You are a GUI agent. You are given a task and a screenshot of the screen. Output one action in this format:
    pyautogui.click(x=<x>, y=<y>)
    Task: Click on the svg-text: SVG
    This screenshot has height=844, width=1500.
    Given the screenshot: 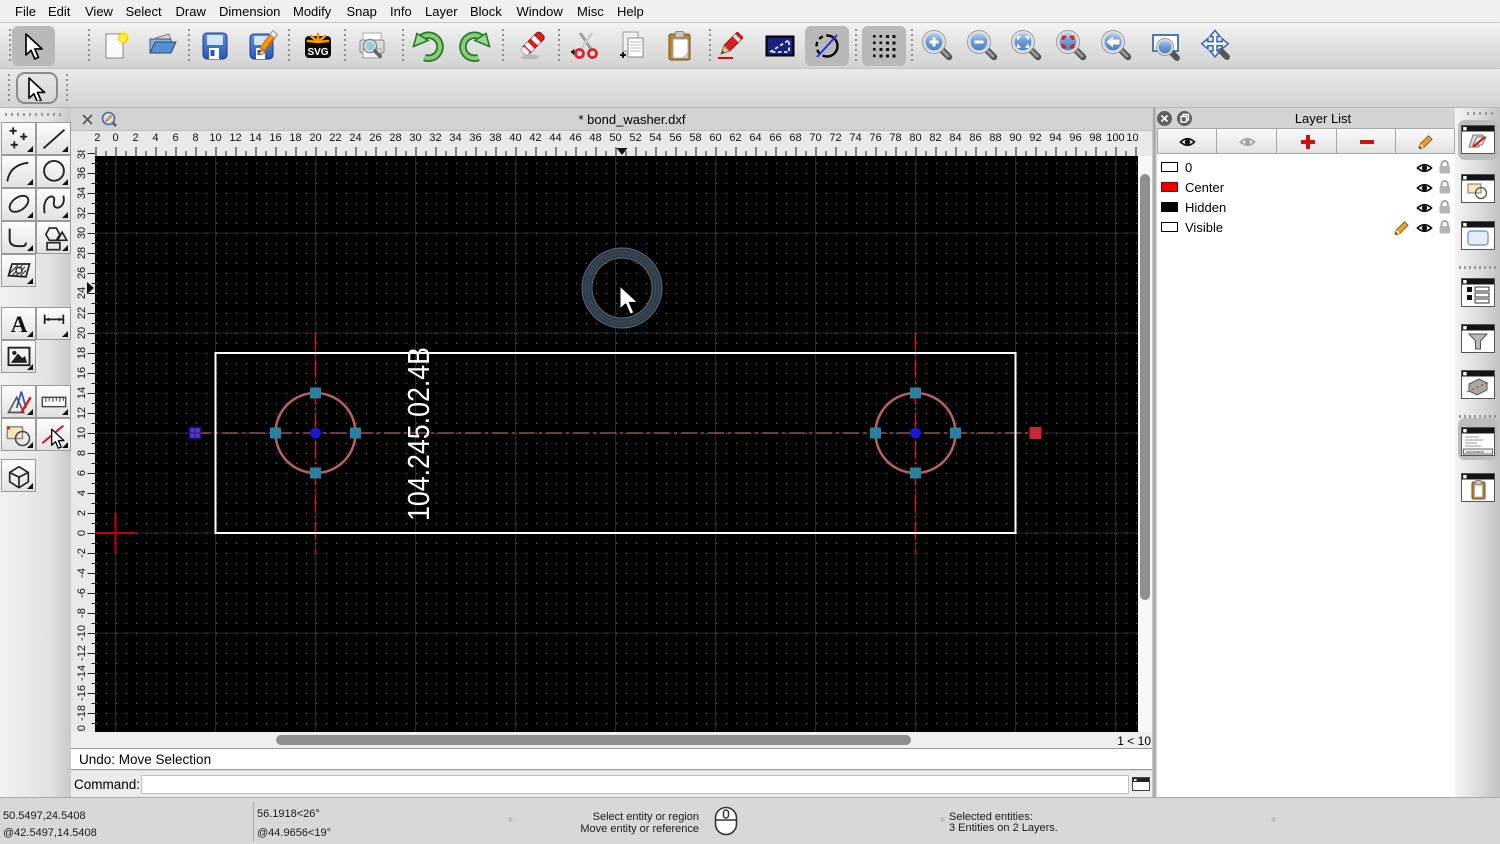 What is the action you would take?
    pyautogui.click(x=317, y=52)
    